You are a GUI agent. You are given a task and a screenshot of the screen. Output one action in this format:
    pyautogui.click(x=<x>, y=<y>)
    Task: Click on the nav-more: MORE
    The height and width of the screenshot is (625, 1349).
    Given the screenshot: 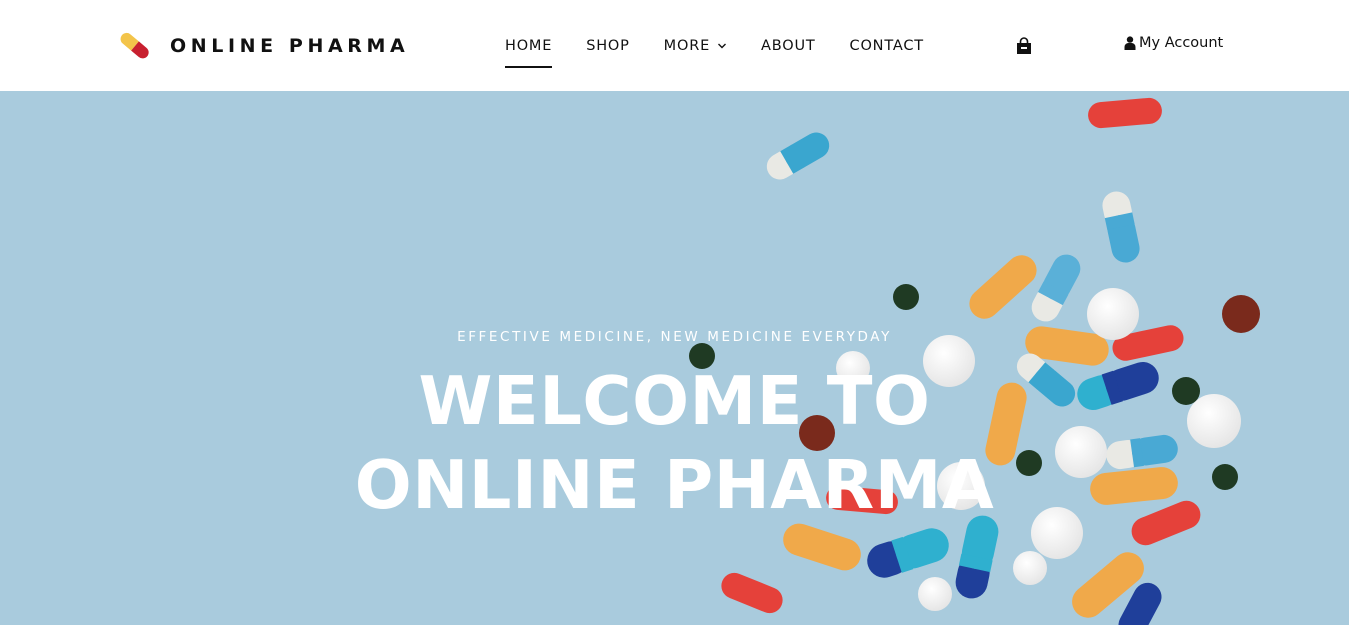 What is the action you would take?
    pyautogui.click(x=695, y=46)
    